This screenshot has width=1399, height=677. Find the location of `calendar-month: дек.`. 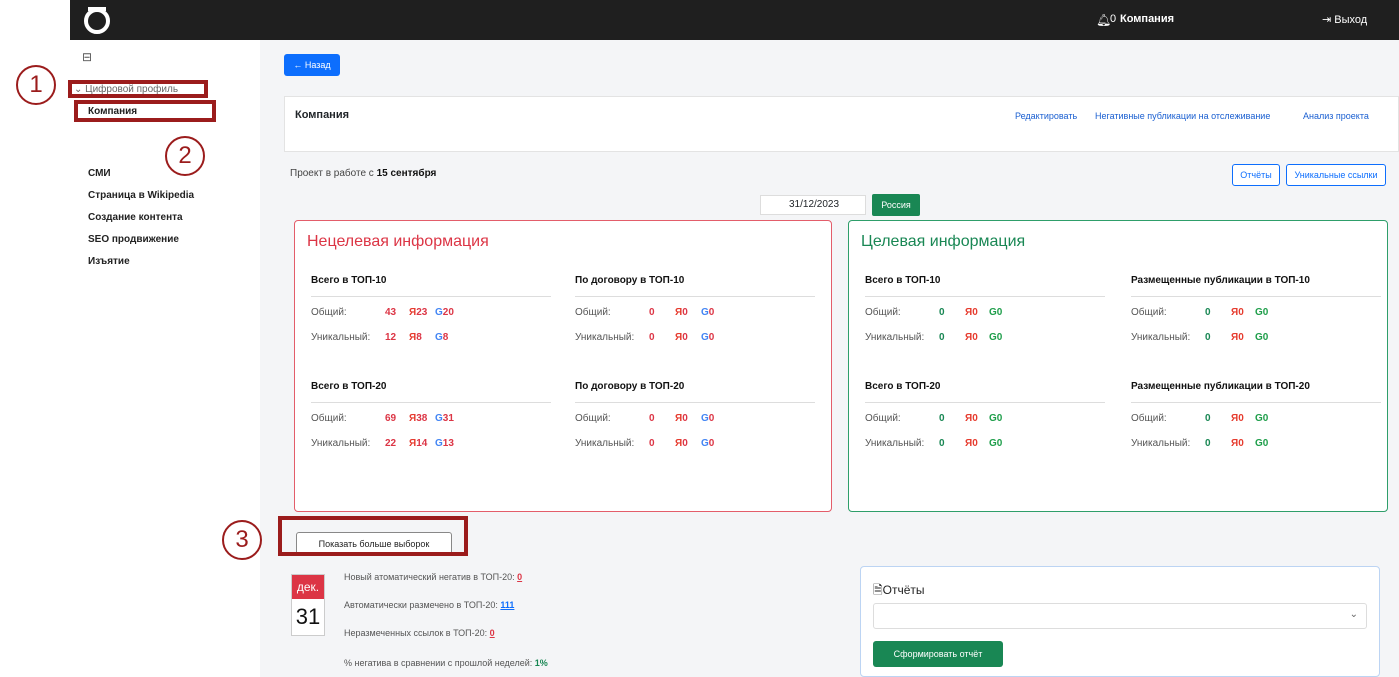

calendar-month: дек. is located at coordinates (308, 587).